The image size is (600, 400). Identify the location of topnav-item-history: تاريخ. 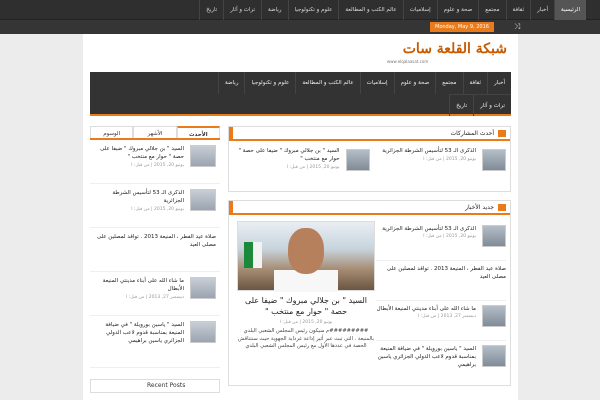
(211, 10).